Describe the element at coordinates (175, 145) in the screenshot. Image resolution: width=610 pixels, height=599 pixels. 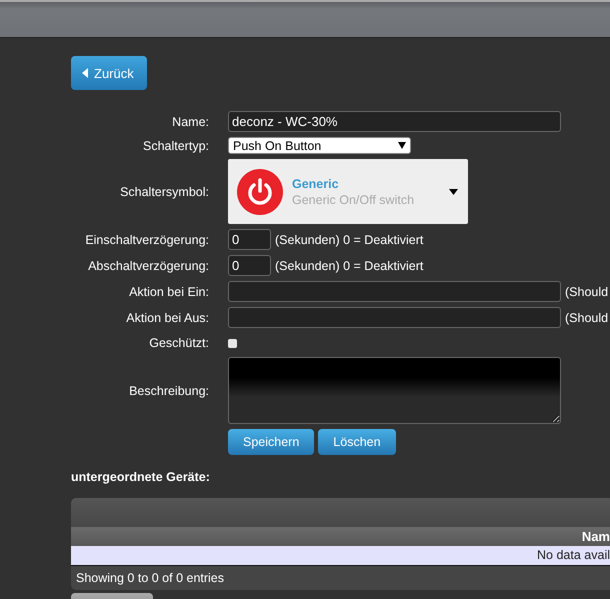
I see `field-label: Schaltertyp:` at that location.